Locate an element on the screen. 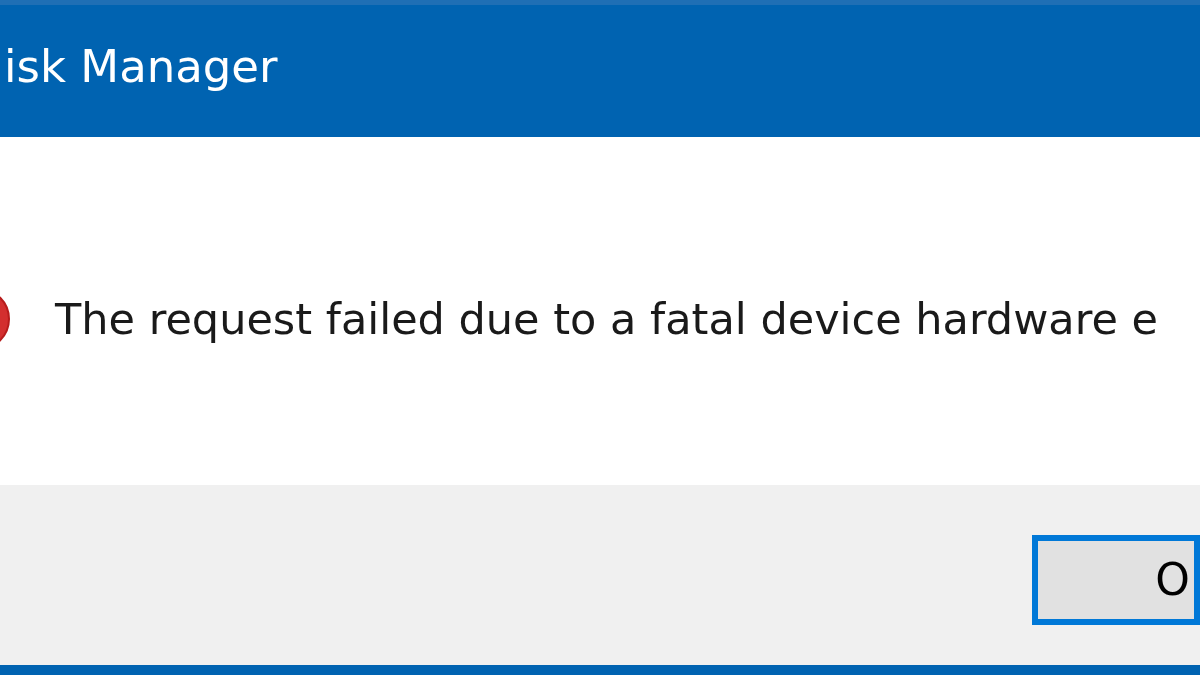  window-title: isk Manager is located at coordinates (140, 69).